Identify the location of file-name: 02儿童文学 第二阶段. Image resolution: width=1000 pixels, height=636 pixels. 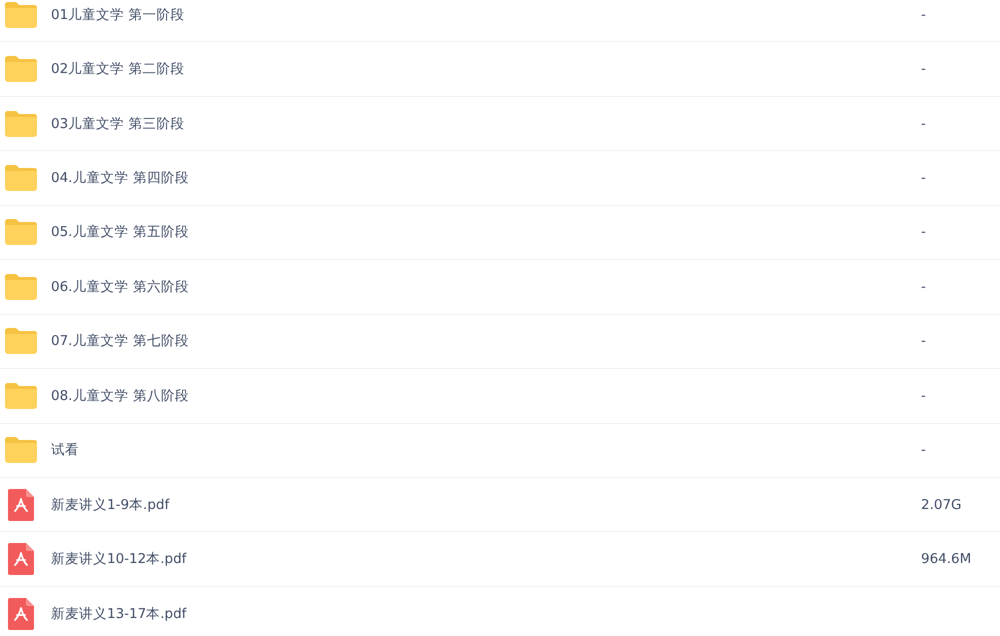
(117, 69).